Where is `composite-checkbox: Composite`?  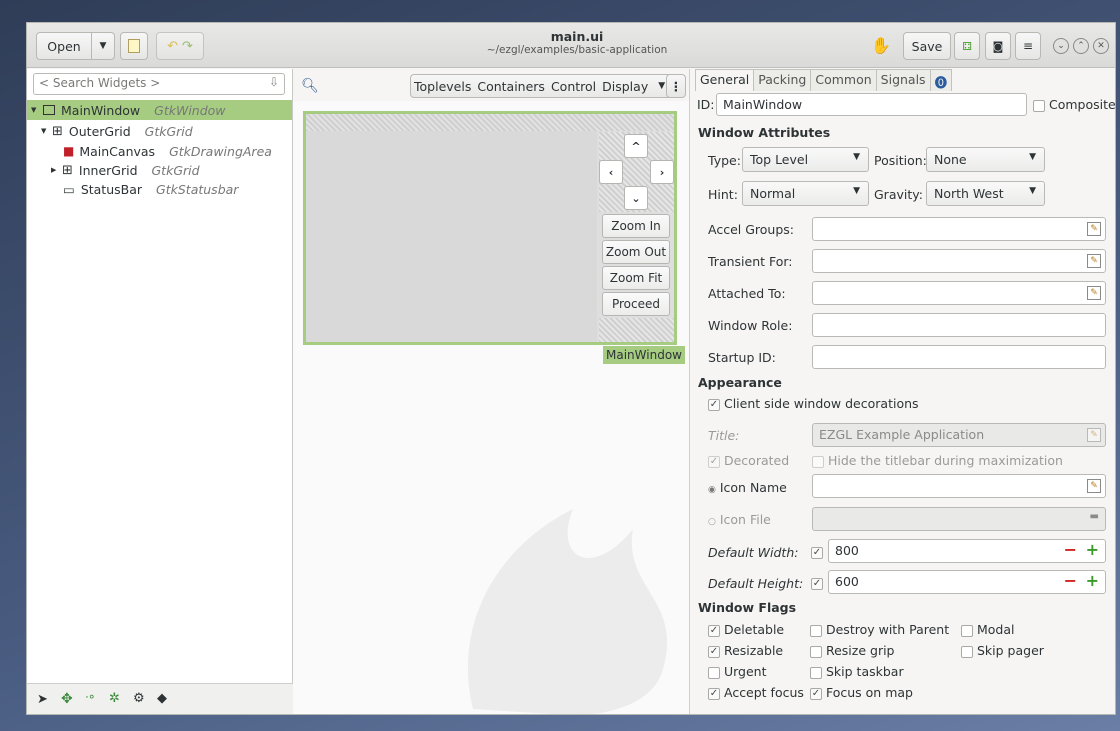 composite-checkbox: Composite is located at coordinates (1074, 104).